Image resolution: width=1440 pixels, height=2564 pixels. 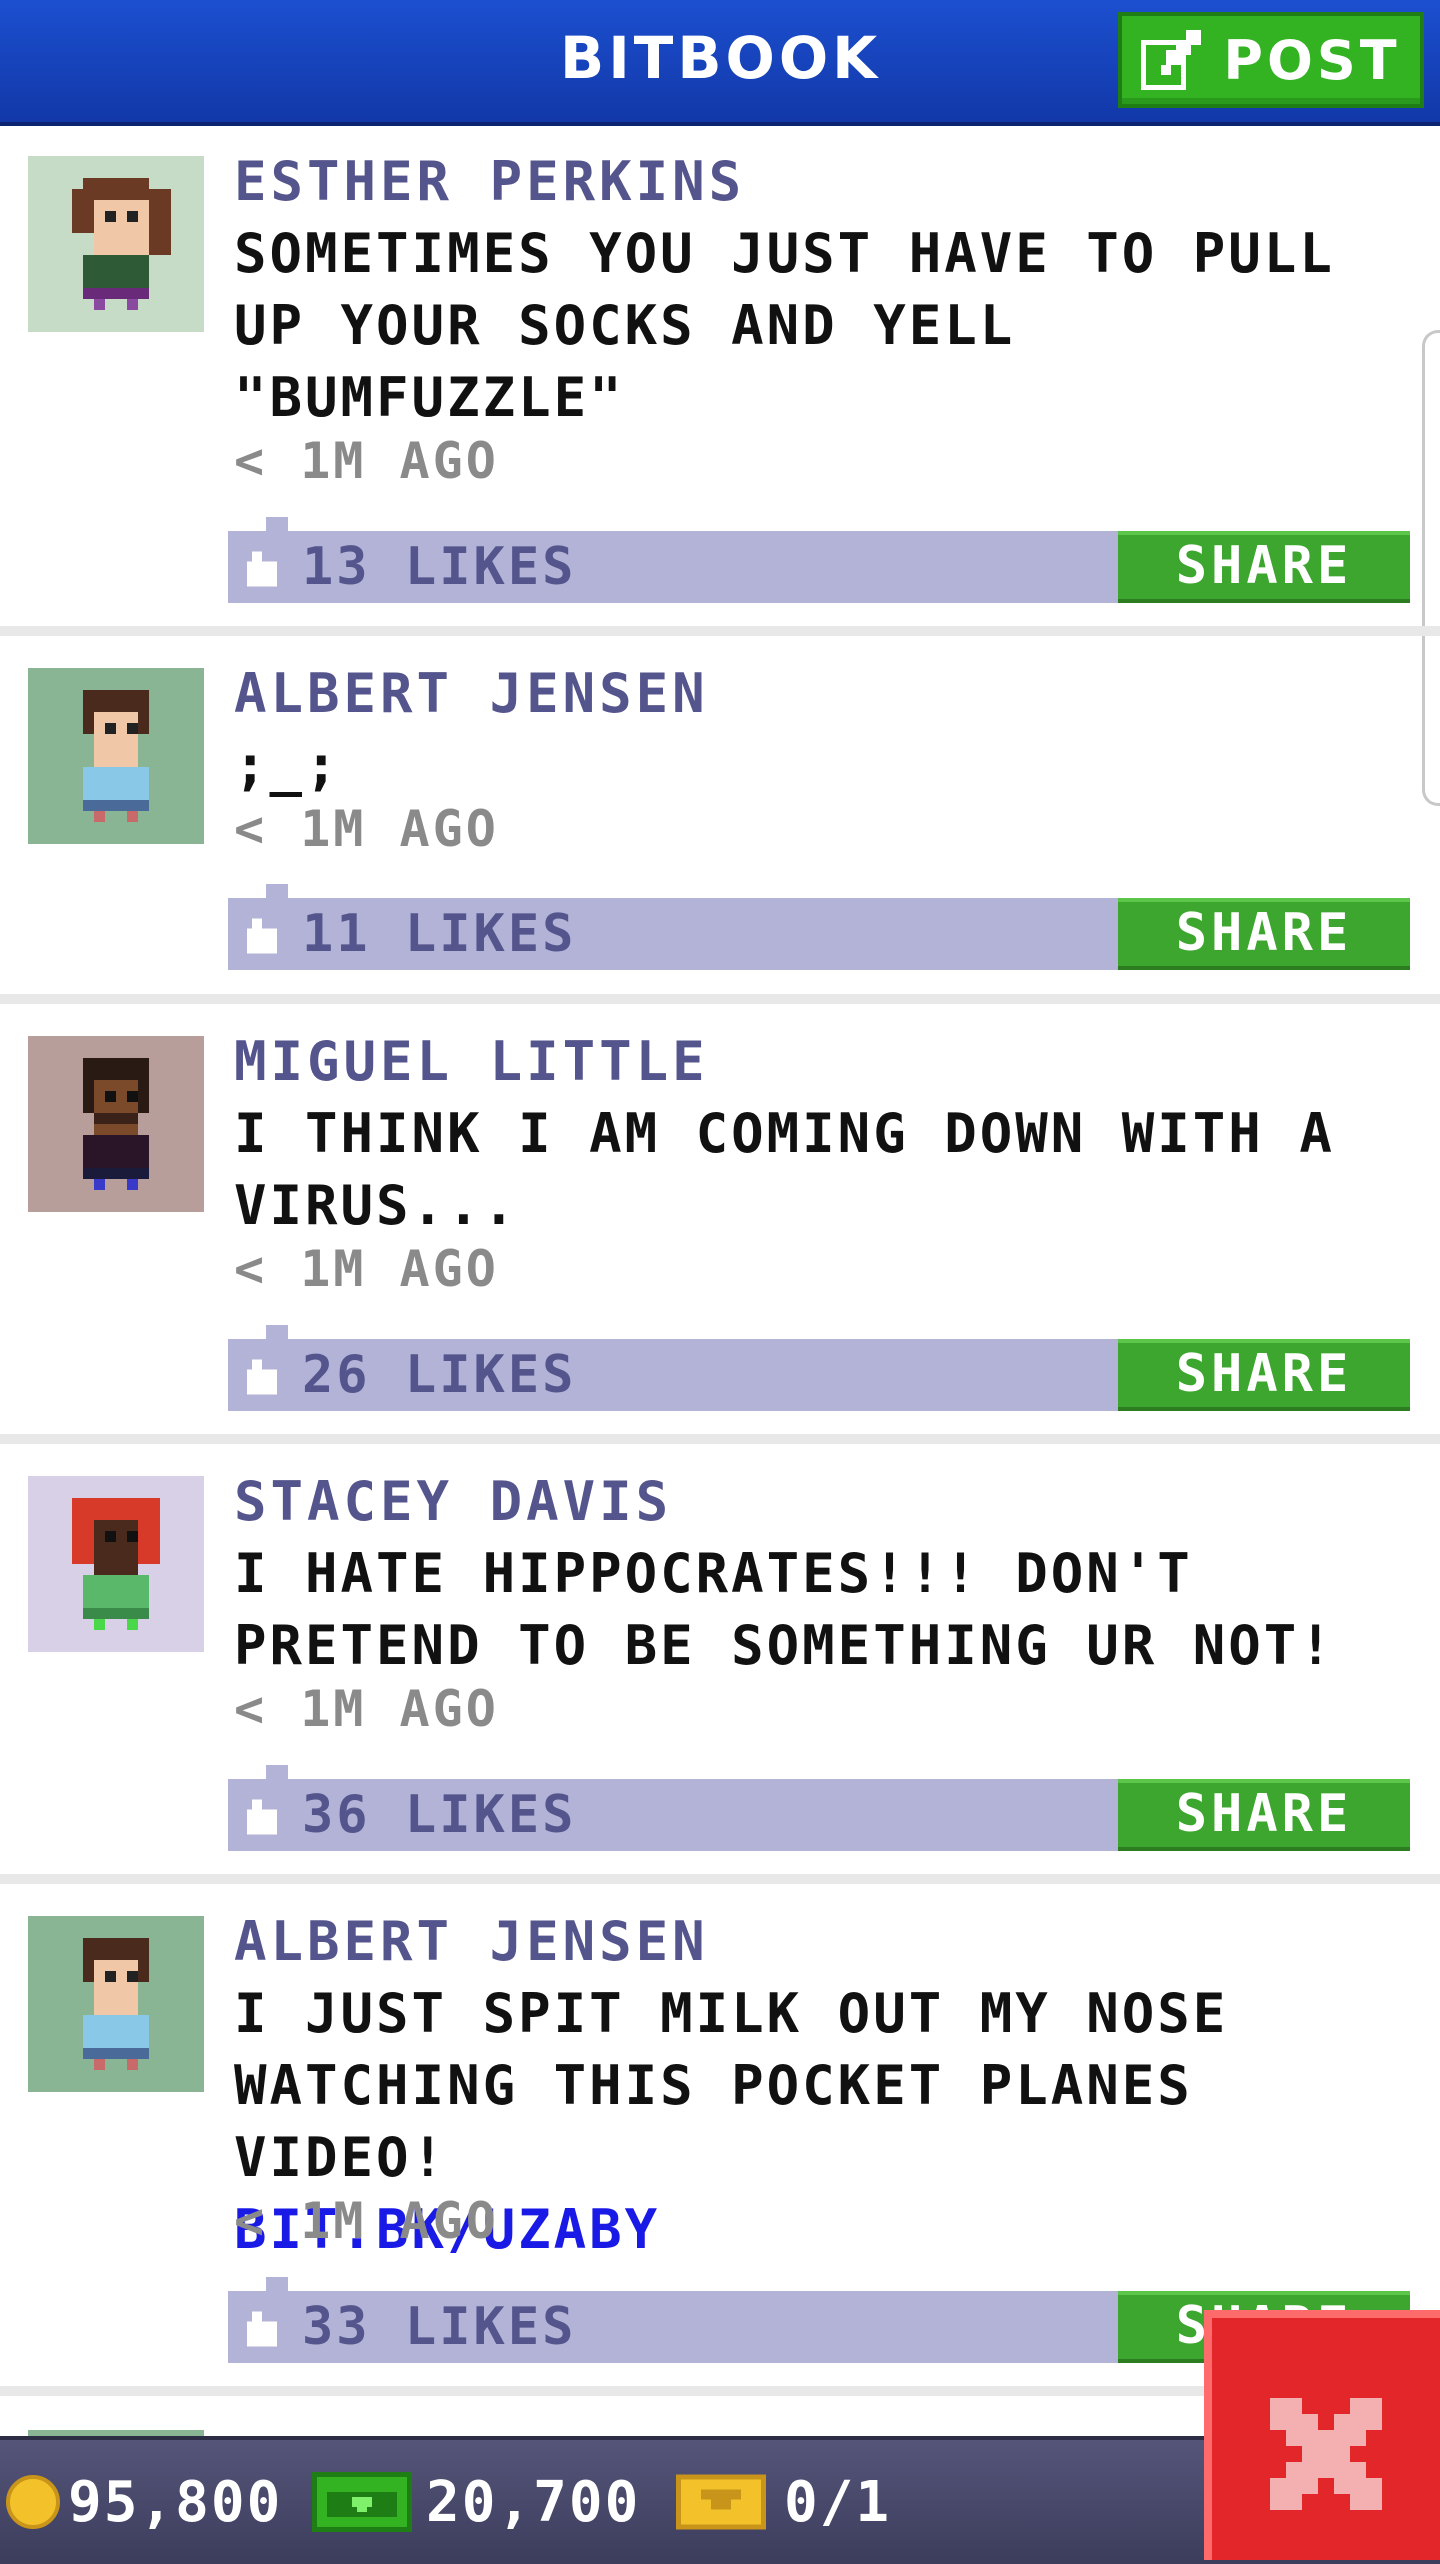 What do you see at coordinates (489, 181) in the screenshot?
I see `post-author: ESTHER PERKINS` at bounding box center [489, 181].